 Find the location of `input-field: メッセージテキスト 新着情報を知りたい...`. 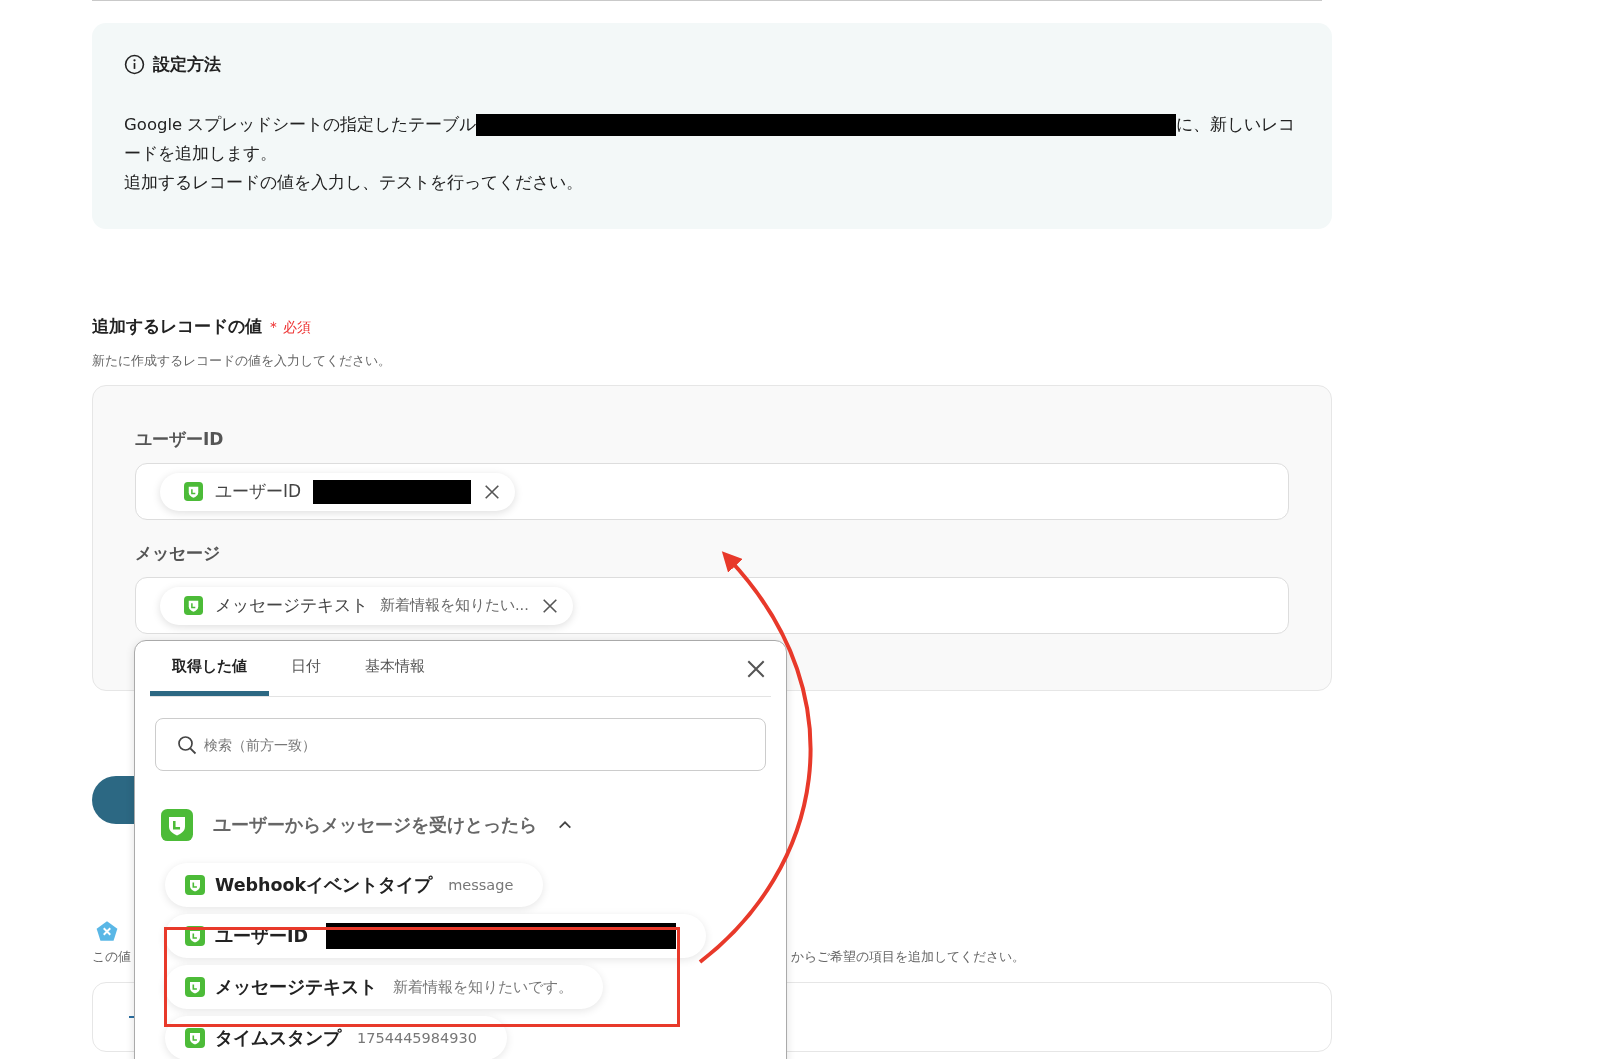

input-field: メッセージテキスト 新着情報を知りたい... is located at coordinates (712, 605).